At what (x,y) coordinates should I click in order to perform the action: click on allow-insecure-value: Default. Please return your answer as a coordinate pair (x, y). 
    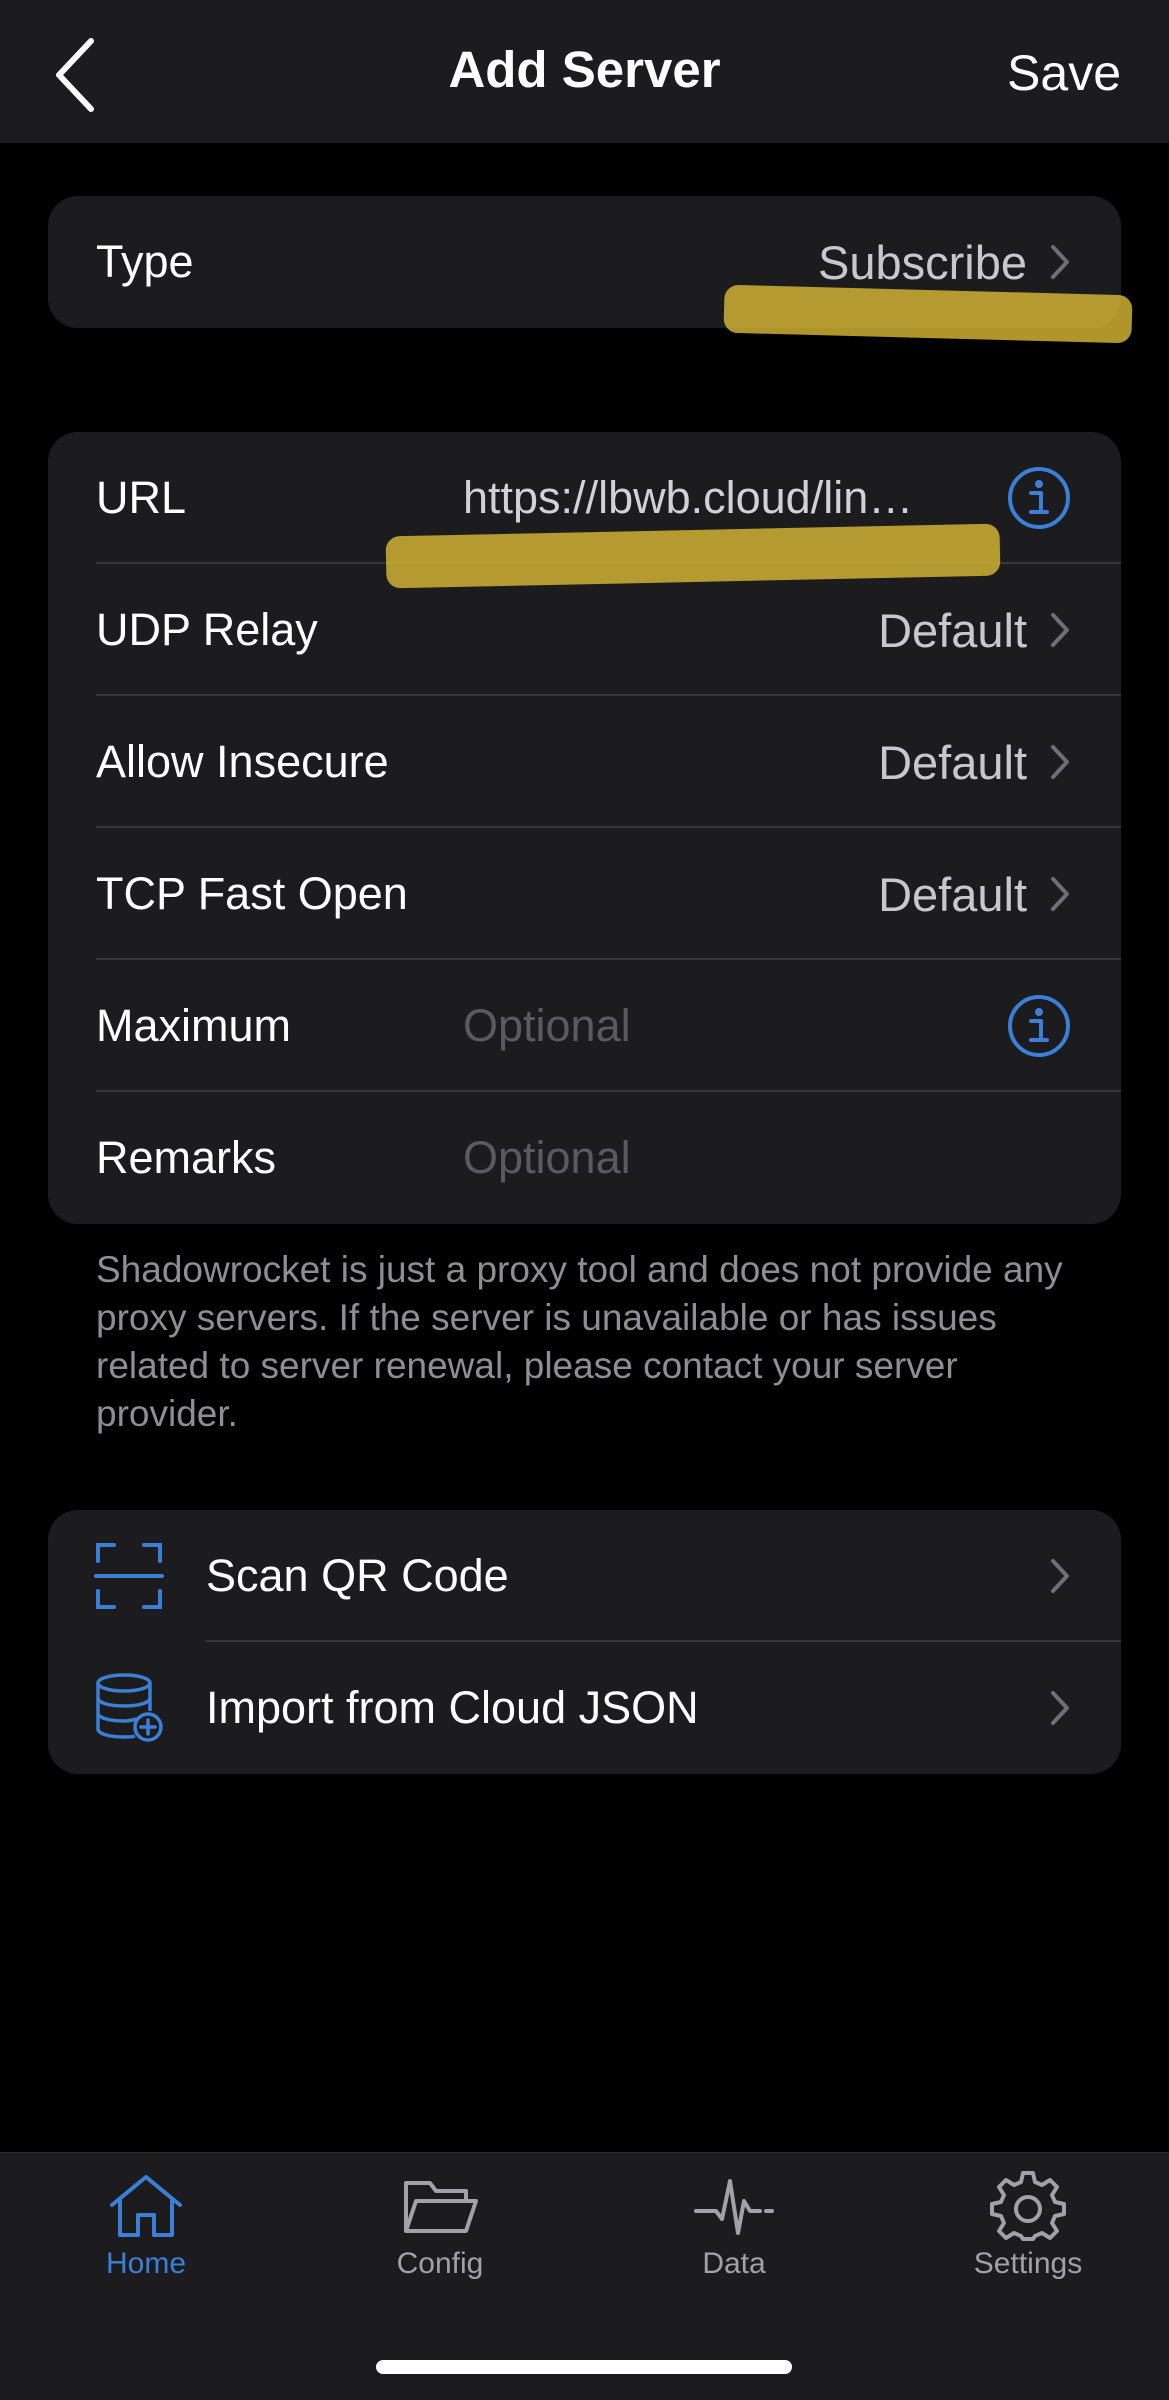
    Looking at the image, I should click on (952, 762).